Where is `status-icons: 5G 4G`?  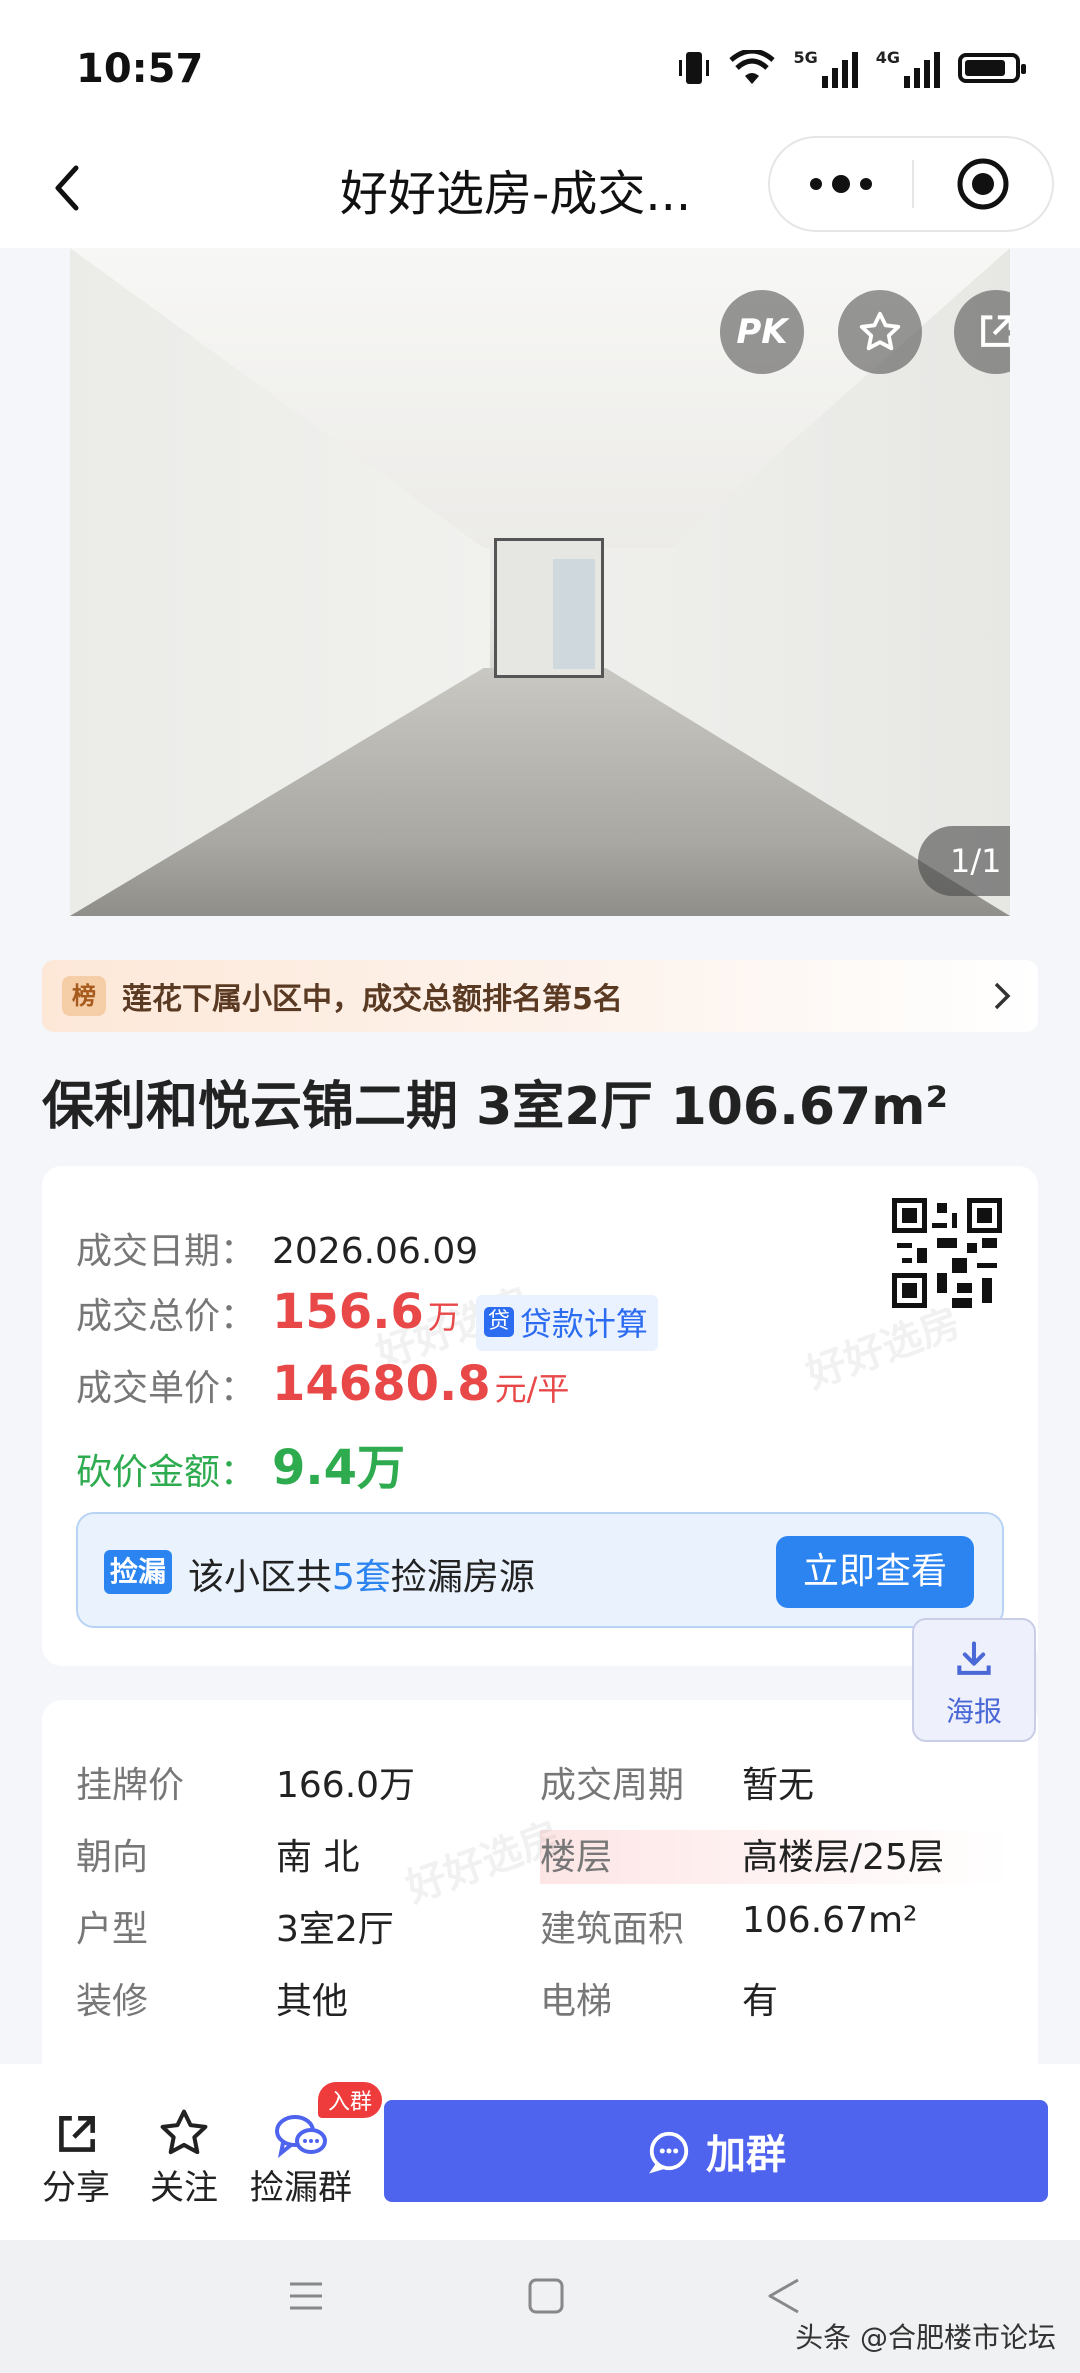
status-icons: 5G 4G is located at coordinates (851, 68).